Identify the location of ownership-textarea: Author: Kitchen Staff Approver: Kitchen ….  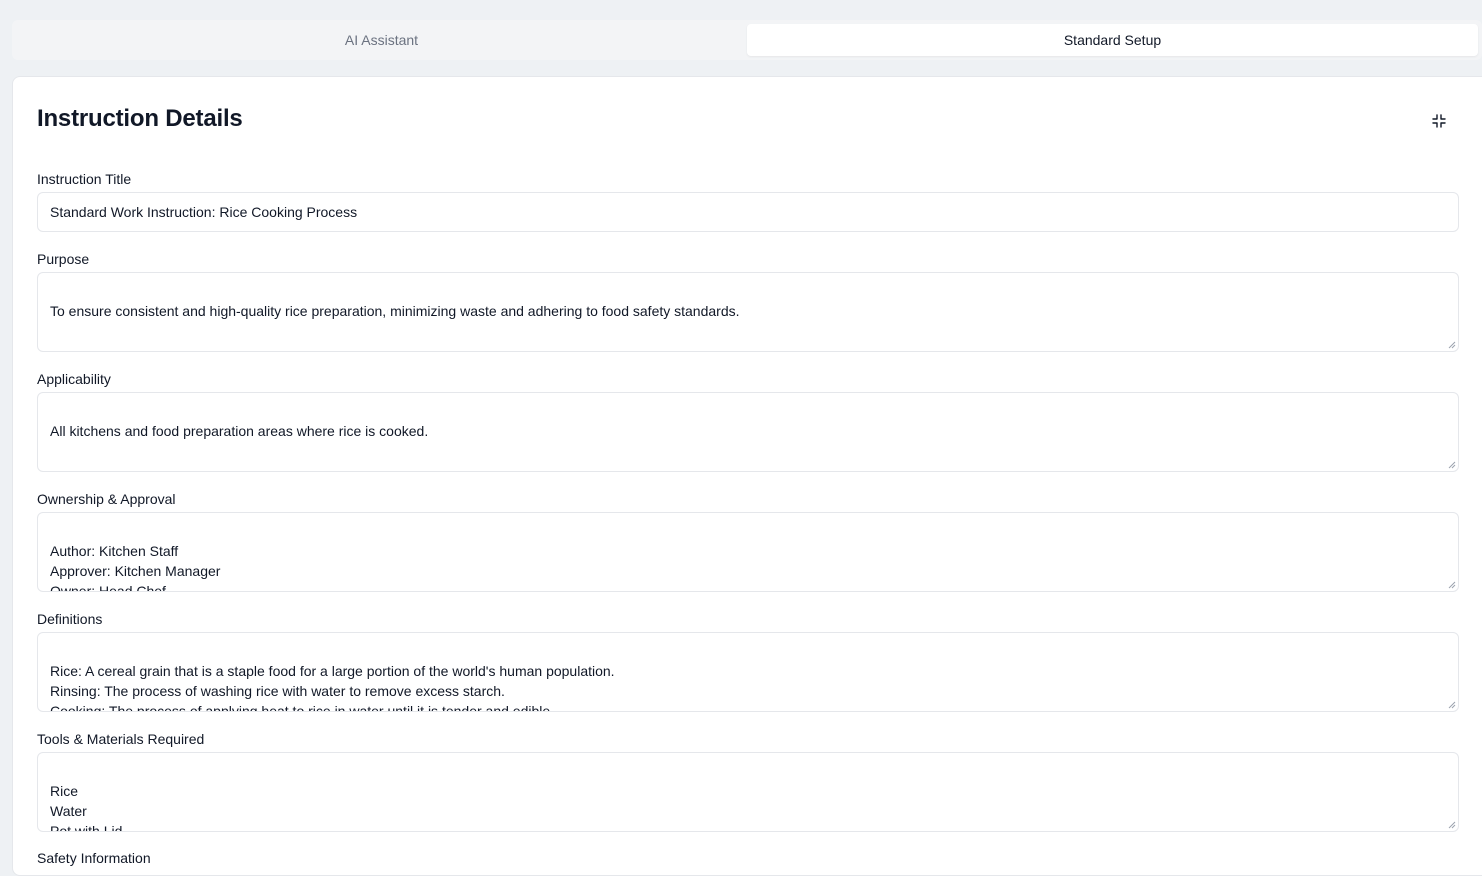
(748, 552).